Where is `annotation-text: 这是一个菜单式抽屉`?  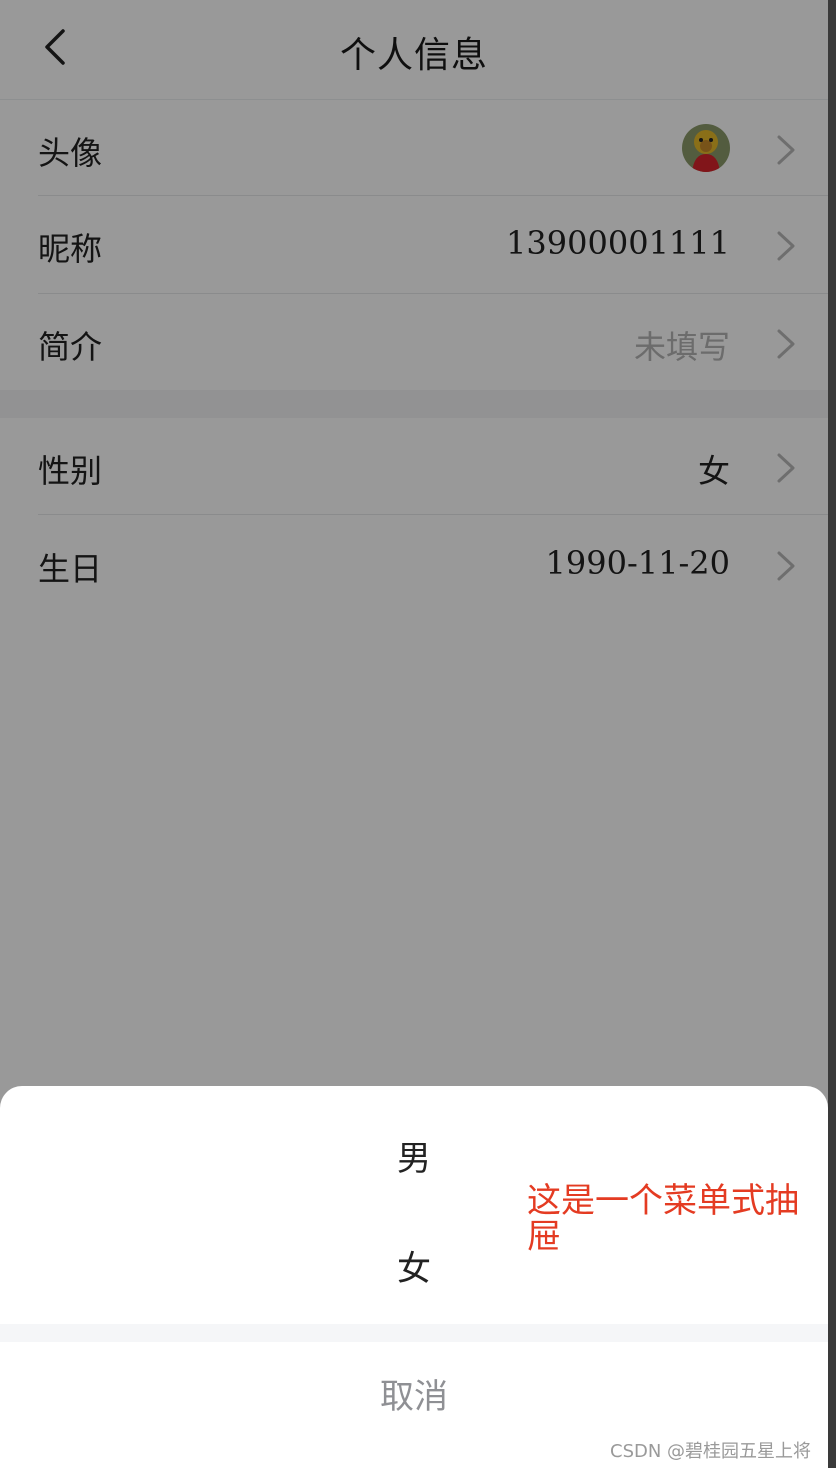 annotation-text: 这是一个菜单式抽屉 is located at coordinates (663, 1219).